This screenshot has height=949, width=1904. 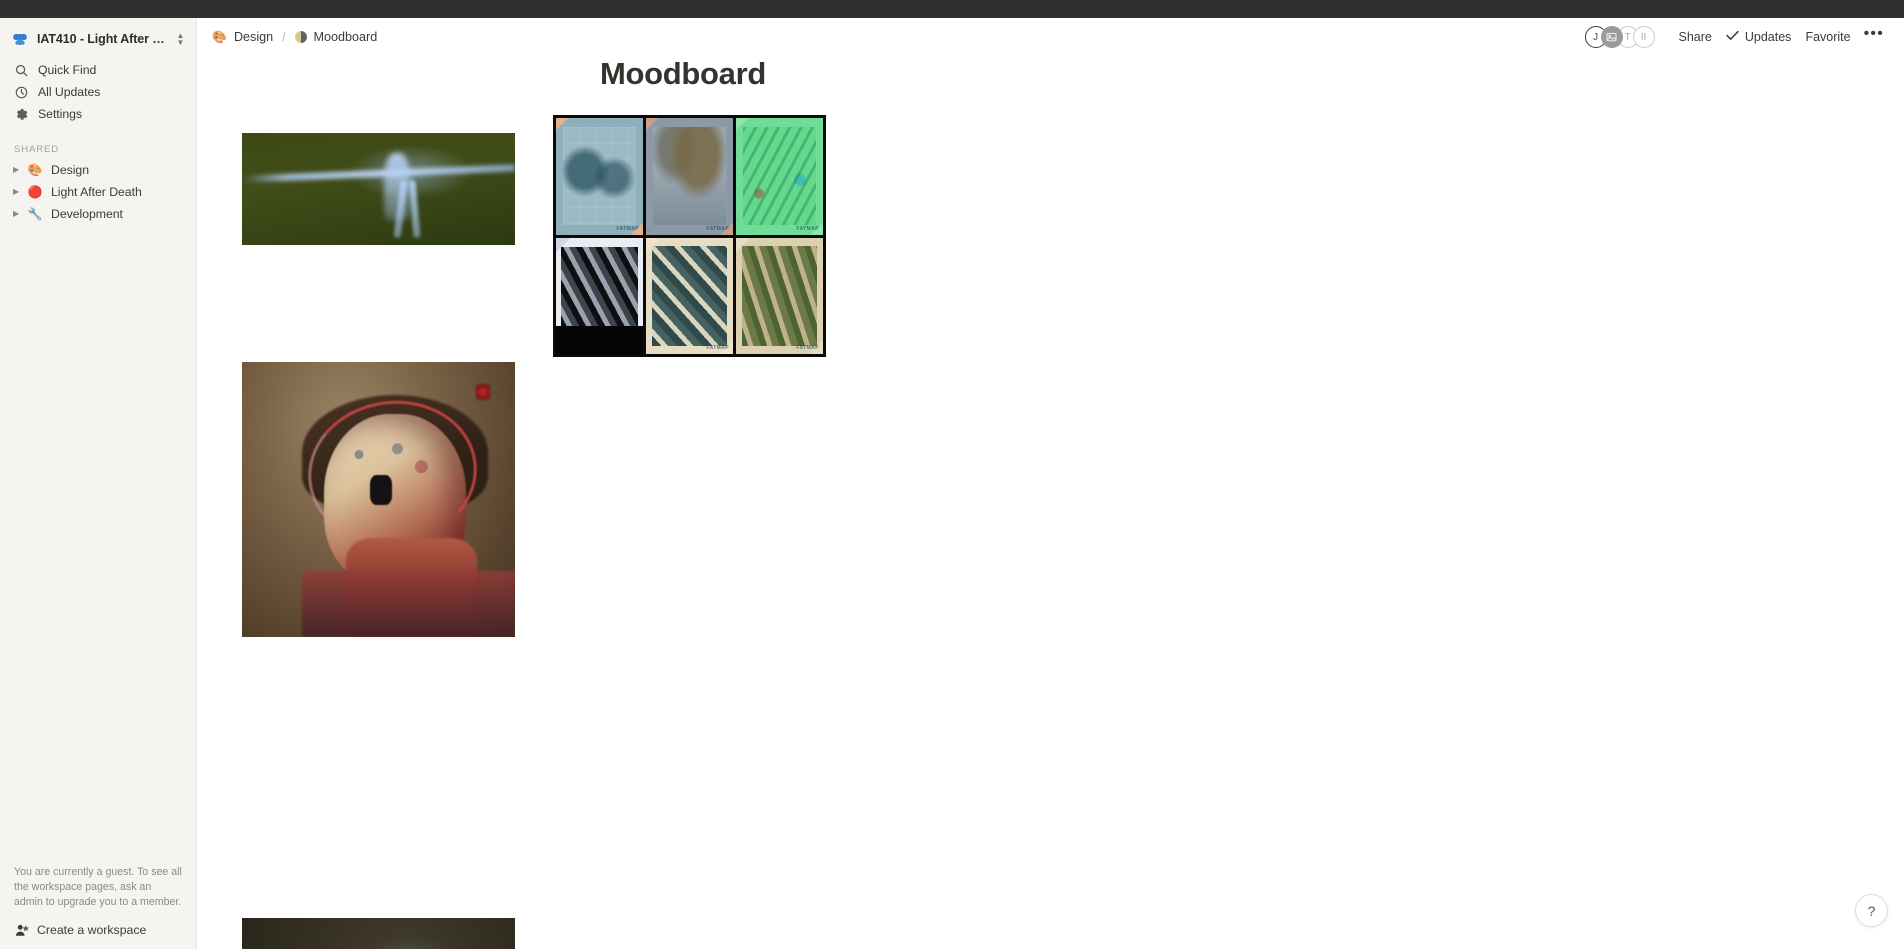 What do you see at coordinates (21, 114) in the screenshot?
I see `gear-icon` at bounding box center [21, 114].